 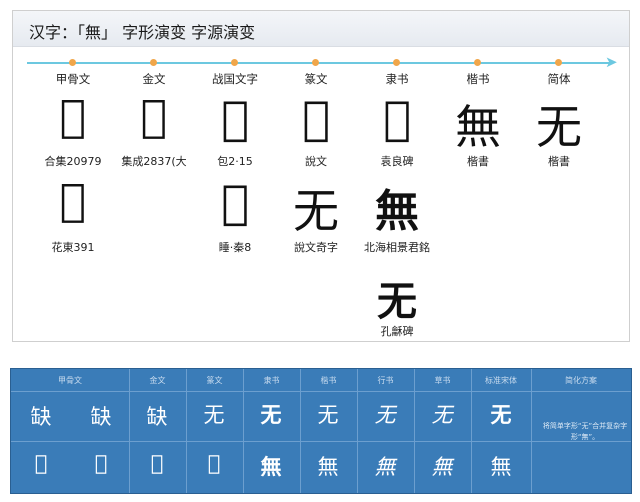 I want to click on glyph-seal-1: 𣞤, so click(x=316, y=118).